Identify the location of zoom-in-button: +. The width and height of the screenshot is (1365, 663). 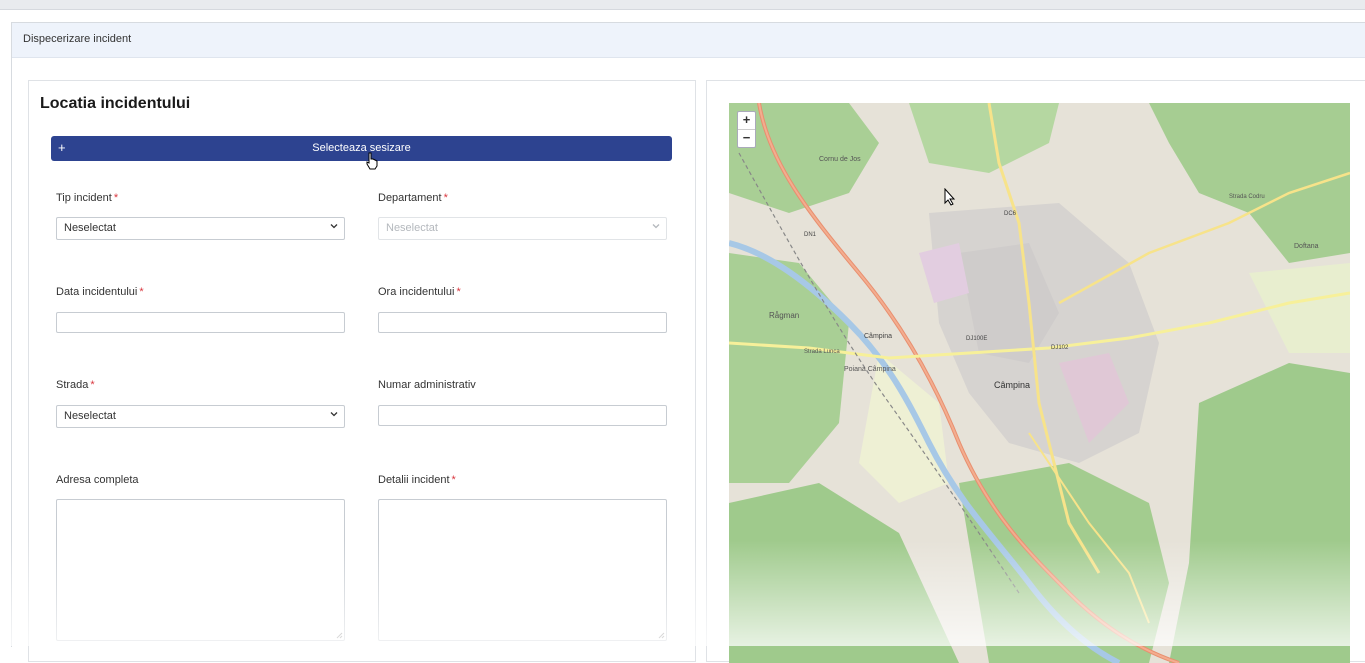
(746, 121).